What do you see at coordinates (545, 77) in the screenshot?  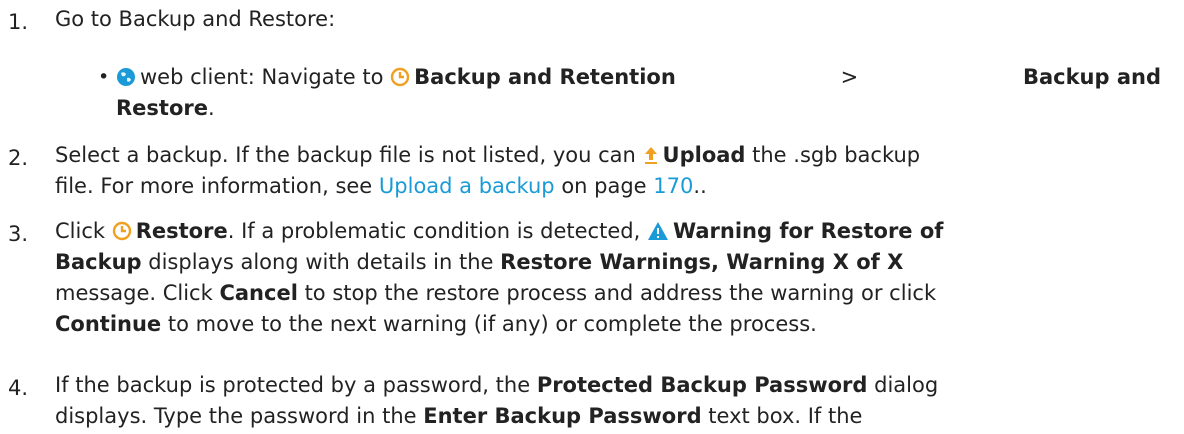 I see `nav-bold-1: Backup and Retention` at bounding box center [545, 77].